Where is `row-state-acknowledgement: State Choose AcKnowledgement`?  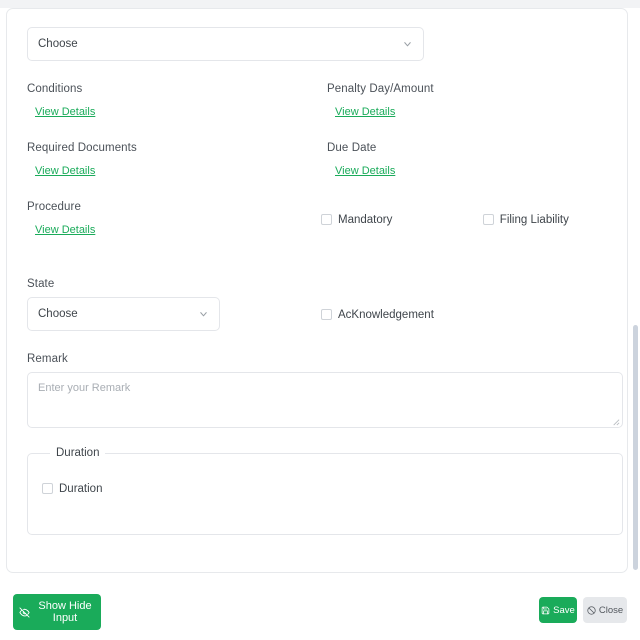
row-state-acknowledgement: State Choose AcKnowledgement is located at coordinates (315, 304).